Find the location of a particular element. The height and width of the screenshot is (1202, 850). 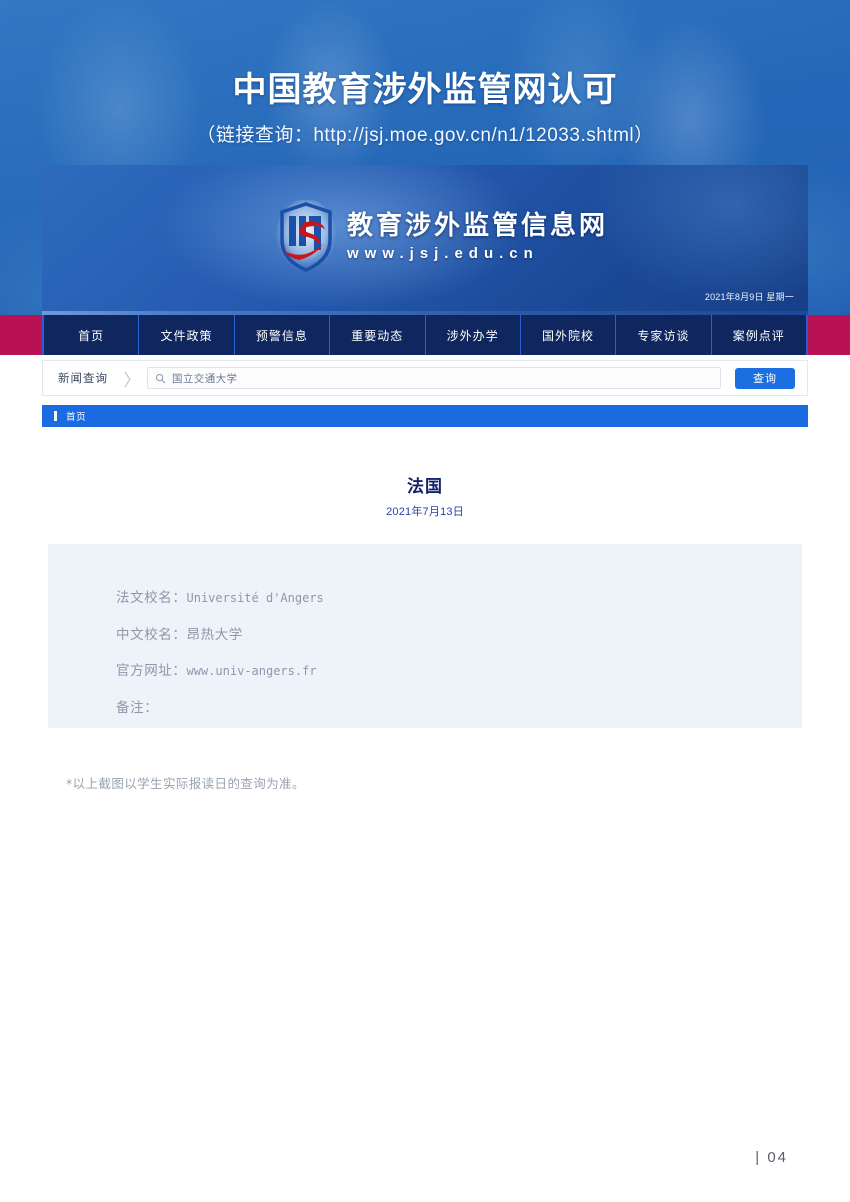

page-title: 中国教育涉外监管网认可 is located at coordinates (425, 90).